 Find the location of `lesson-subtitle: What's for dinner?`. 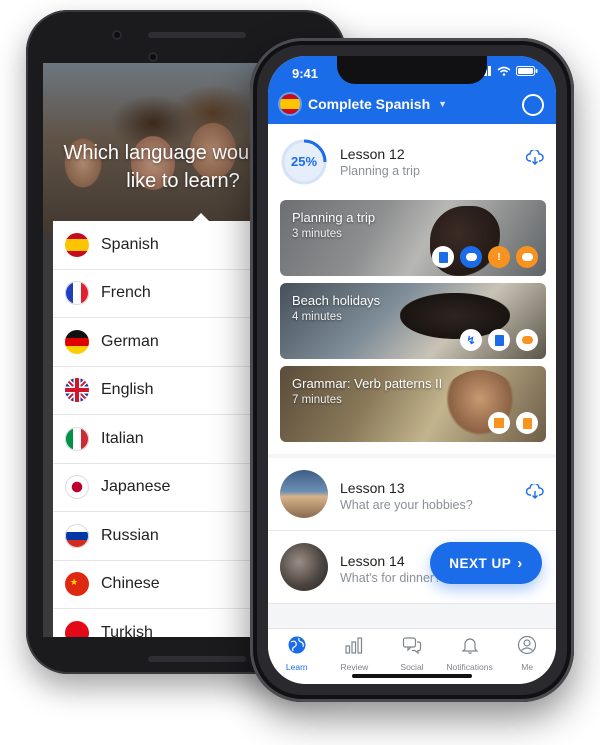

lesson-subtitle: What's for dinner? is located at coordinates (391, 578).